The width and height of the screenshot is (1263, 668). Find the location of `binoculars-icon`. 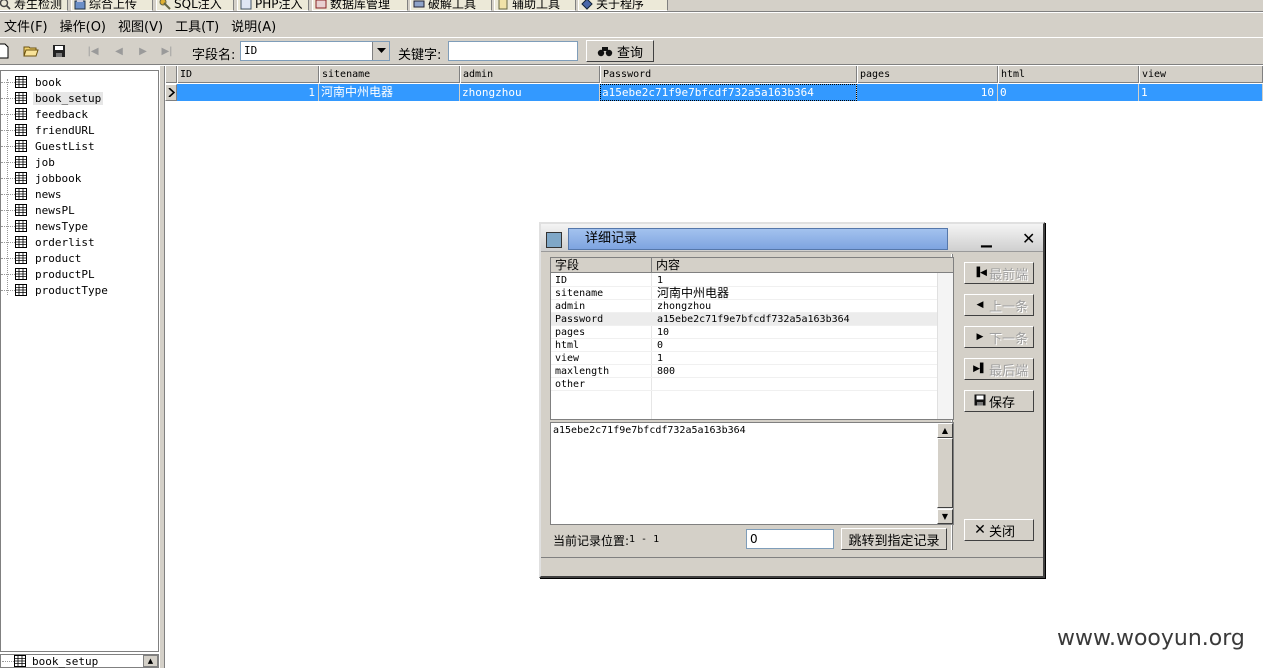

binoculars-icon is located at coordinates (605, 52).